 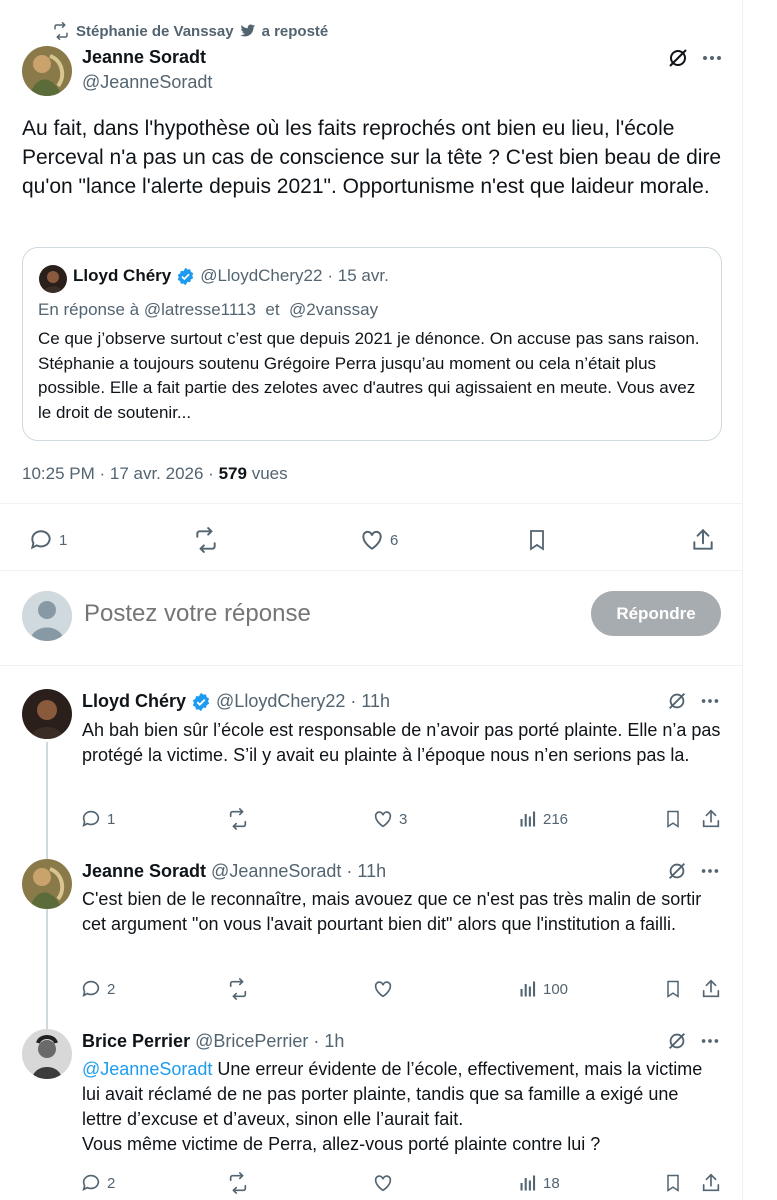 What do you see at coordinates (251, 1041) in the screenshot?
I see `author-handle: @BricePerrier` at bounding box center [251, 1041].